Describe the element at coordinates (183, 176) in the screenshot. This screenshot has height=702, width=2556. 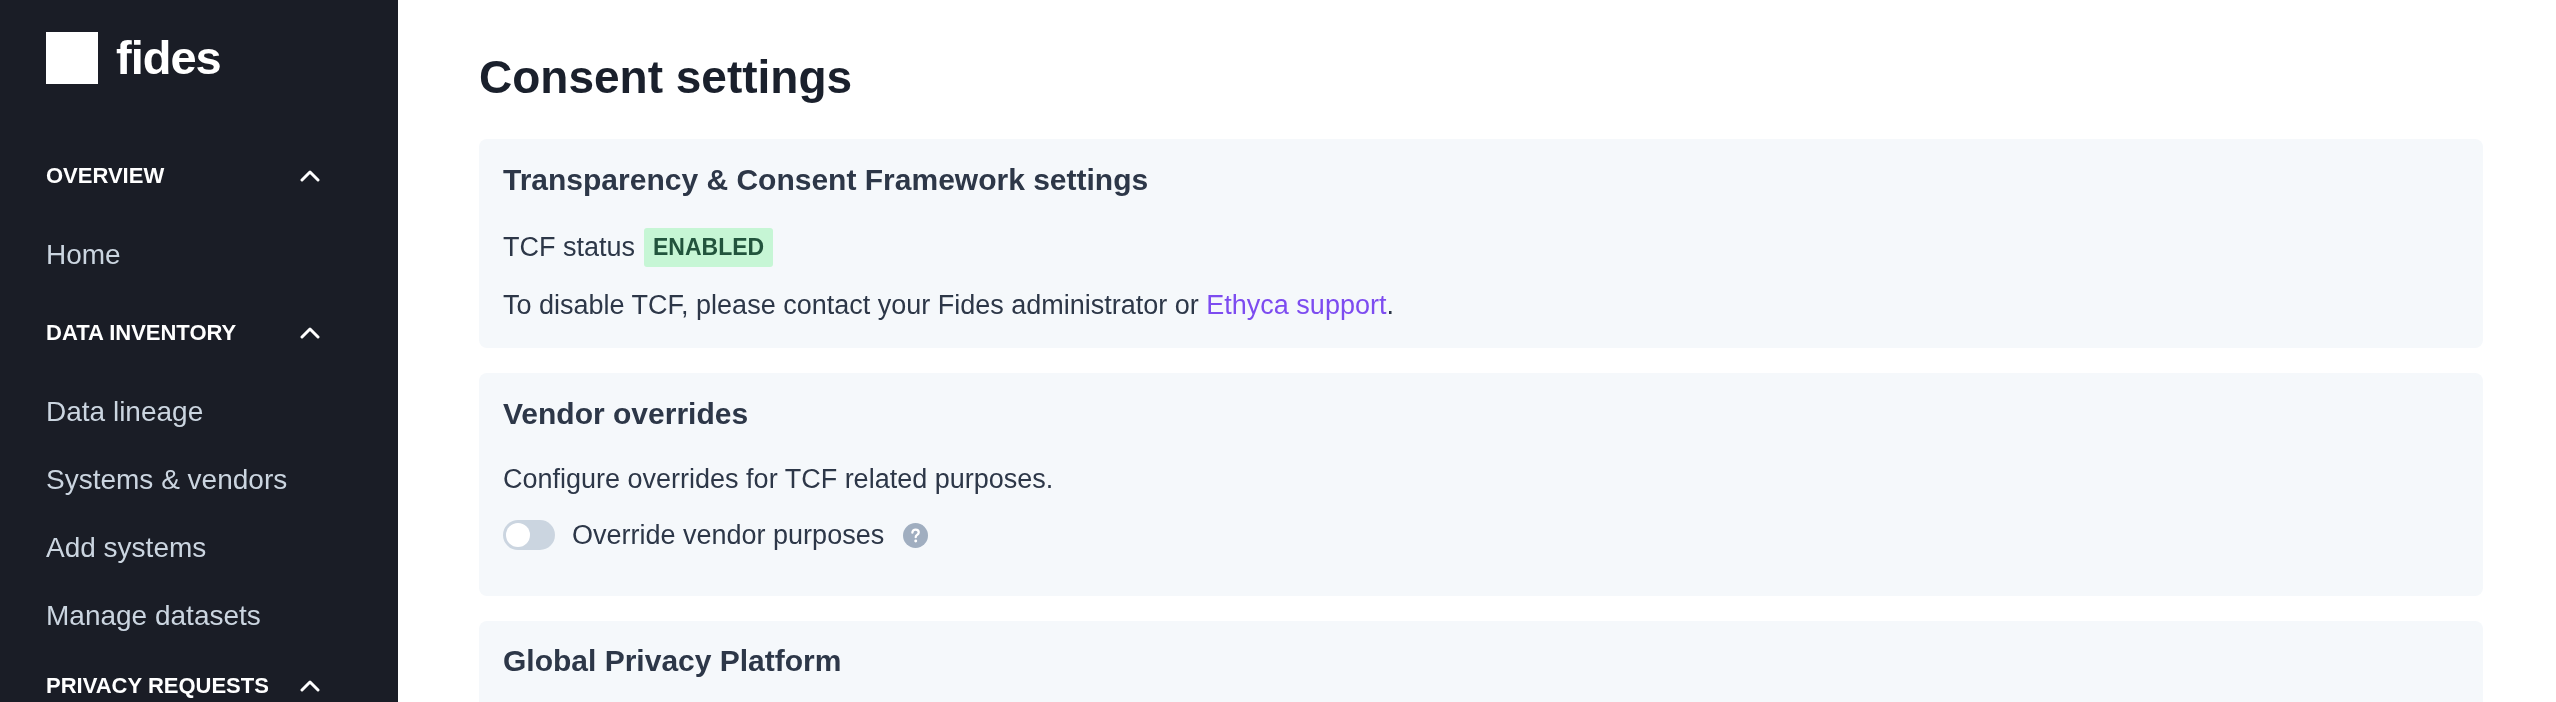
I see `section-header: OVERVIEW` at that location.